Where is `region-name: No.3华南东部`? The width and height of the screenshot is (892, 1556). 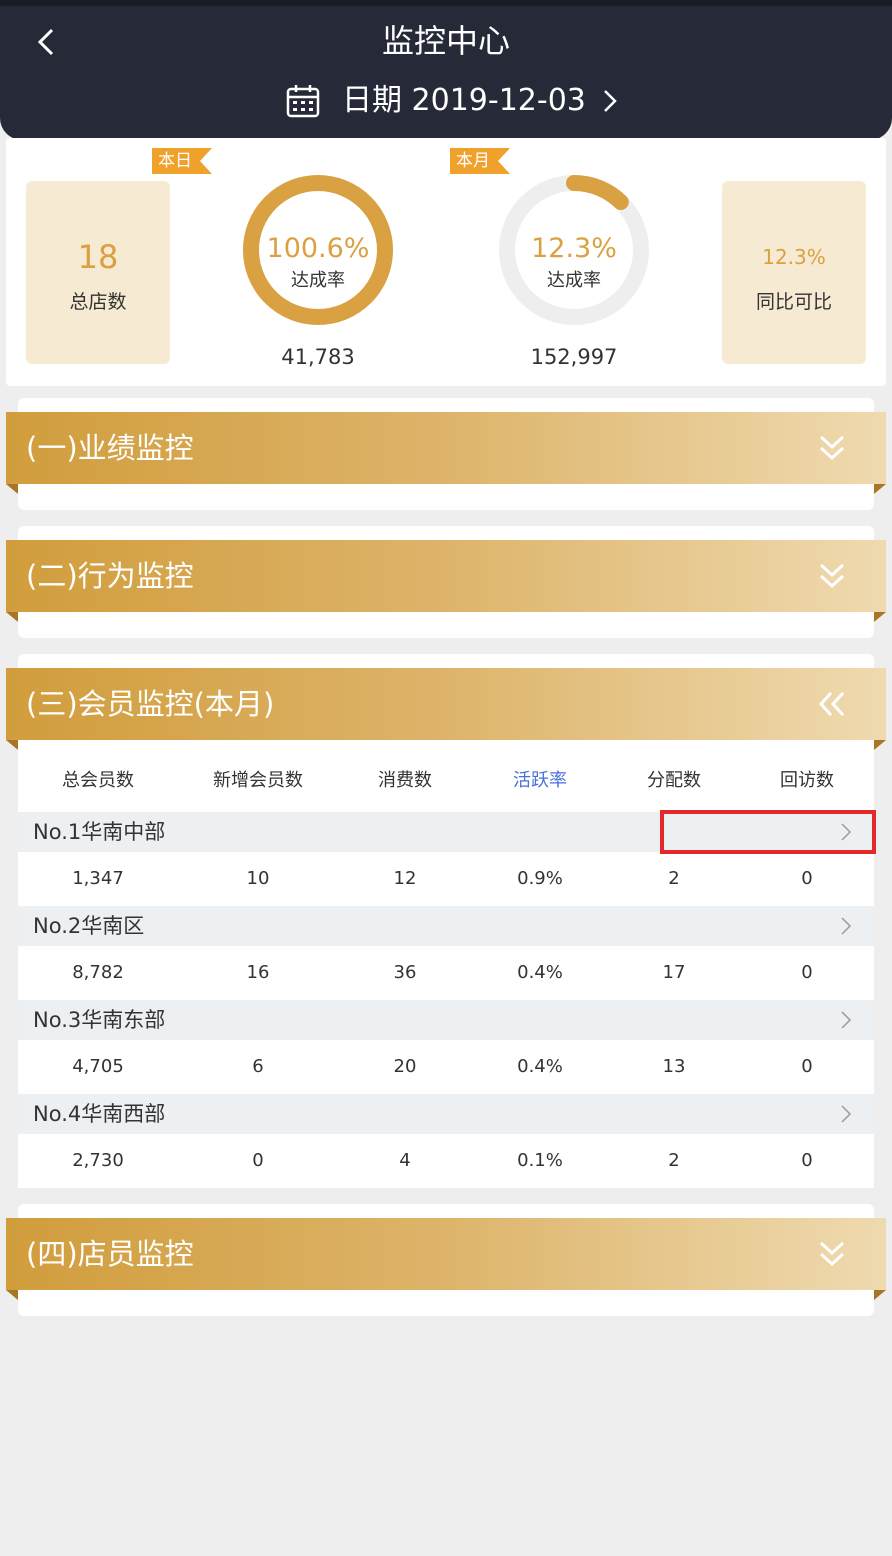
region-name: No.3华南东部 is located at coordinates (99, 1020).